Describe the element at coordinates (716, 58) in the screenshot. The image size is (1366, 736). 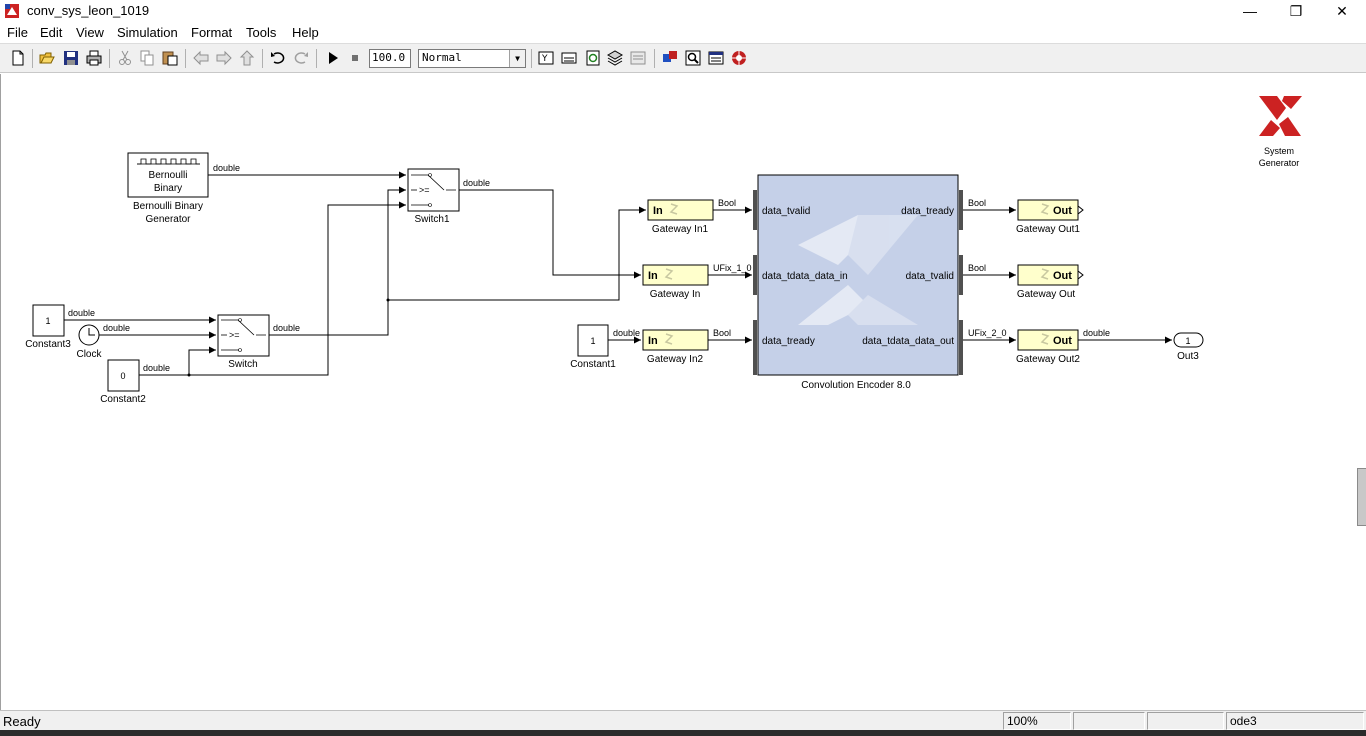
I see `properties-icon` at that location.